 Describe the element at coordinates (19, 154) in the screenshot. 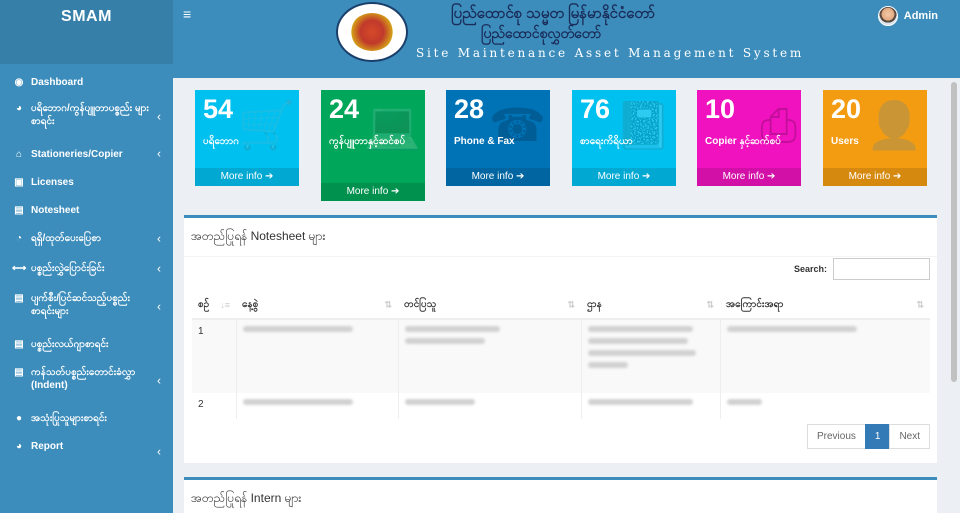

I see `home-icon: ⌂` at that location.